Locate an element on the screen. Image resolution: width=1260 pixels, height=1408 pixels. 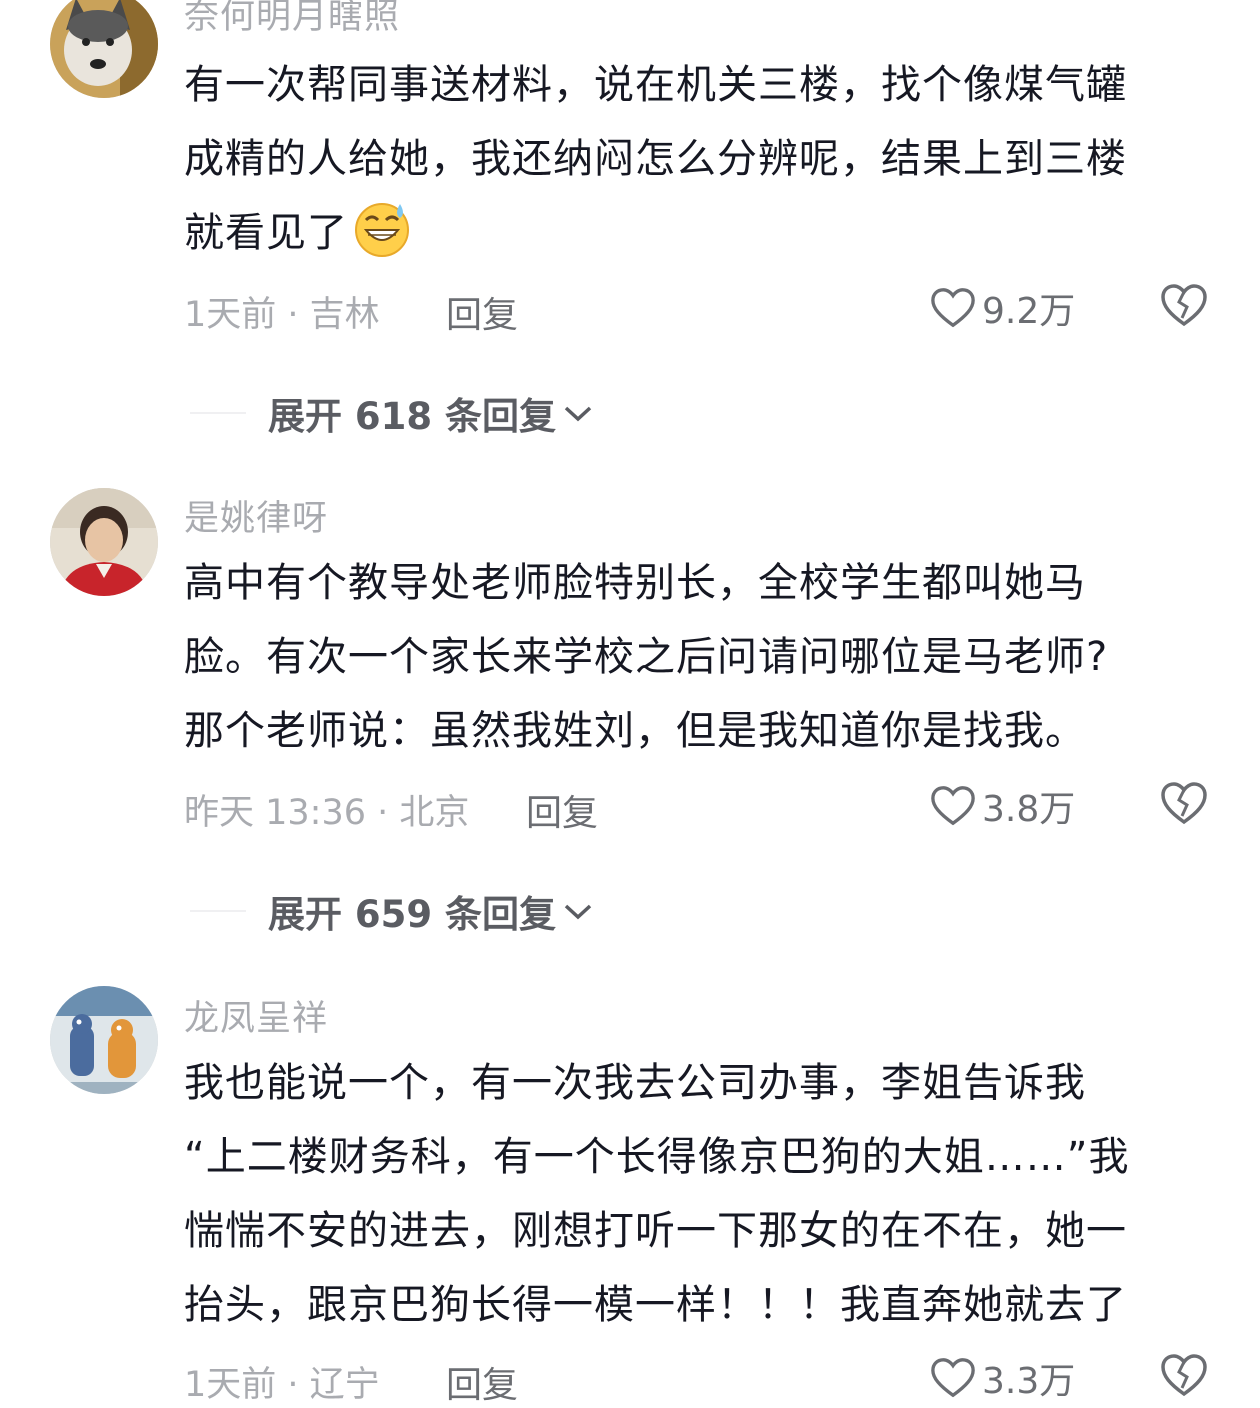
comment-text-line: 我也能说一个，有一次我去公司办事，李姐告诉我 is located at coordinates (635, 1083).